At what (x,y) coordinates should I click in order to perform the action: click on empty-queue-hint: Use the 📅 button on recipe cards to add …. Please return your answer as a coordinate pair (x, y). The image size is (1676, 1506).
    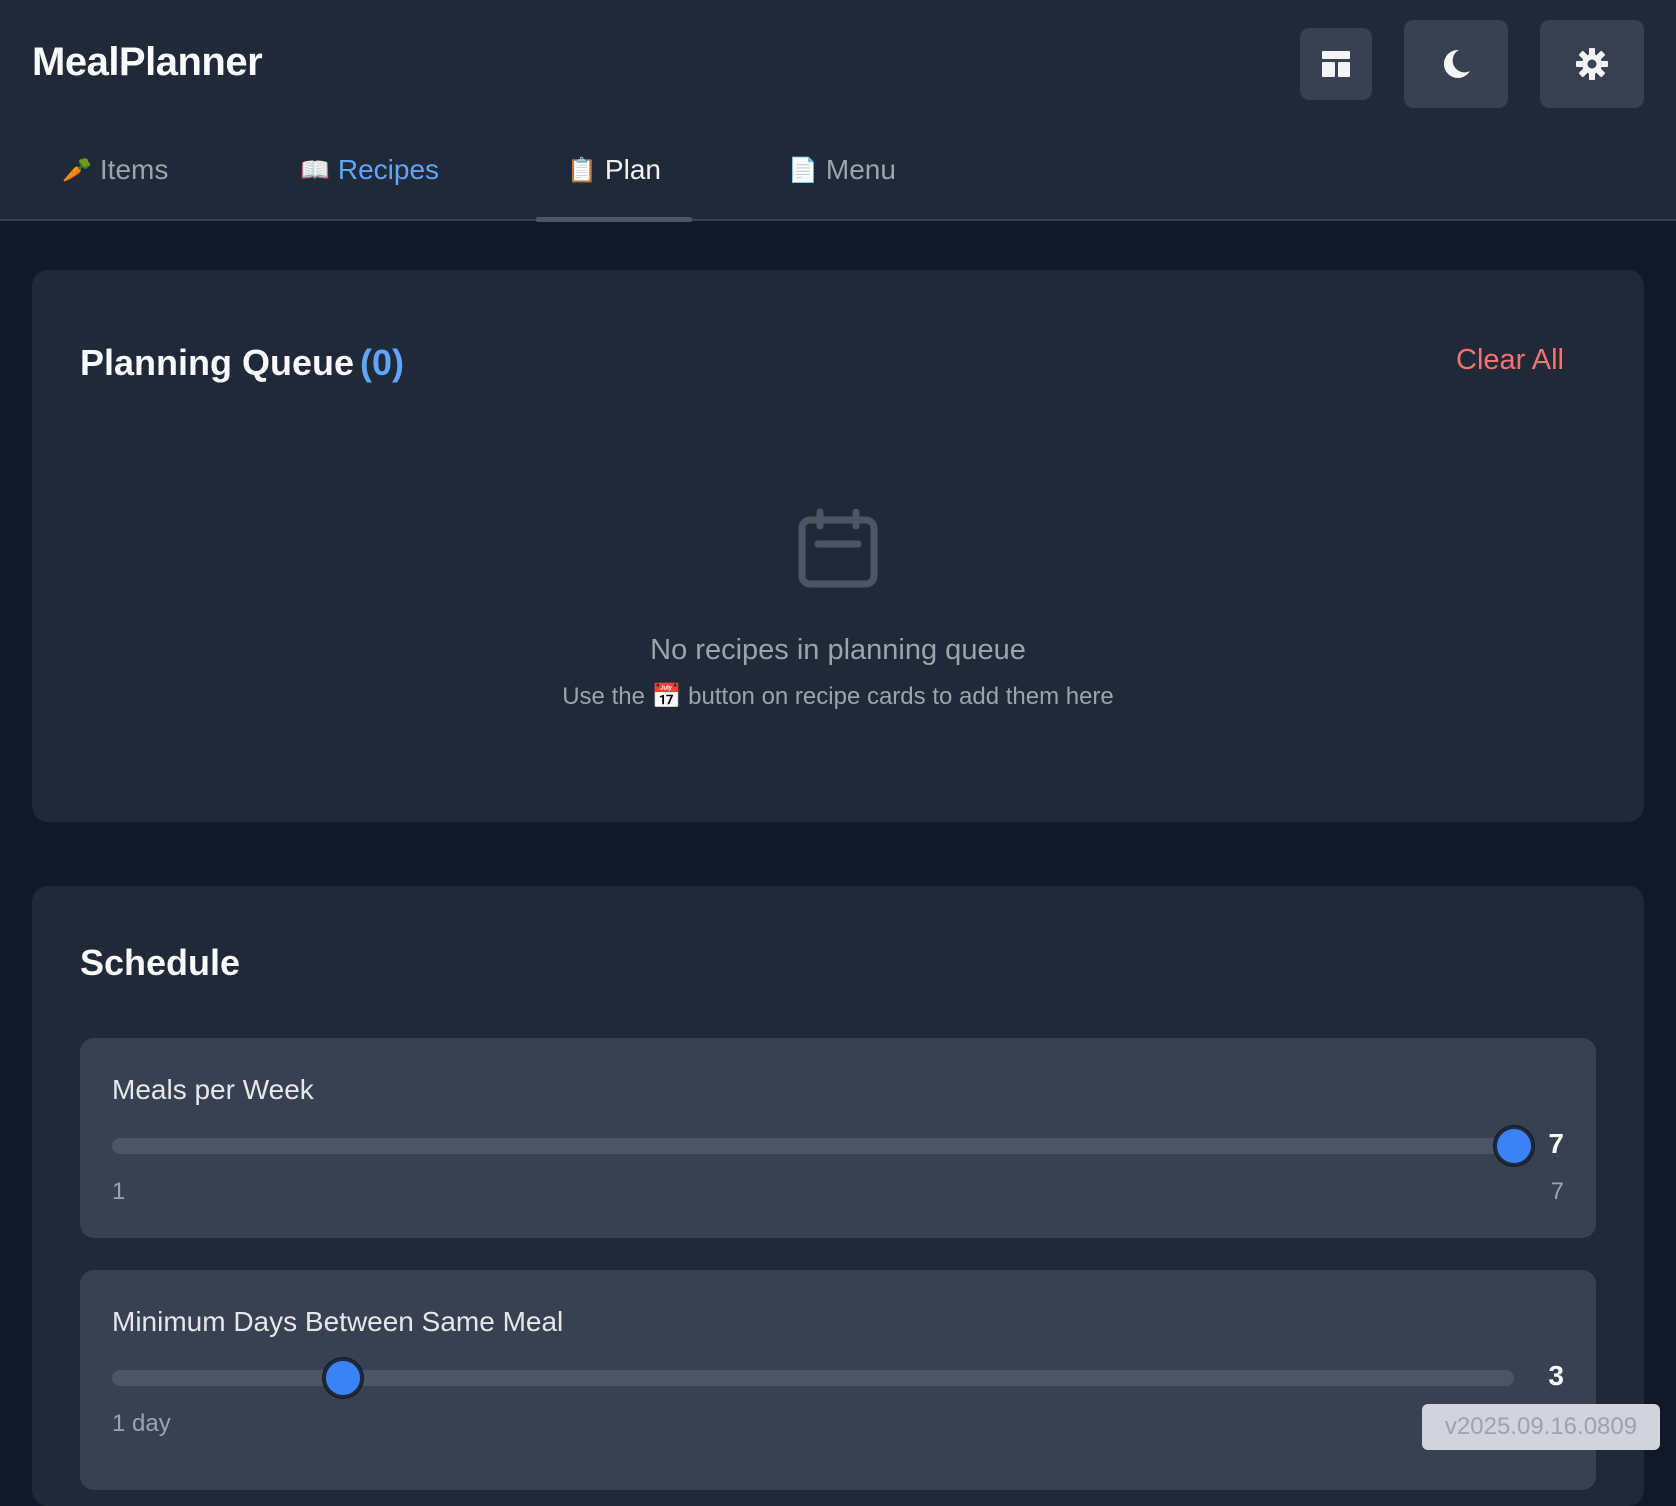
    Looking at the image, I should click on (838, 696).